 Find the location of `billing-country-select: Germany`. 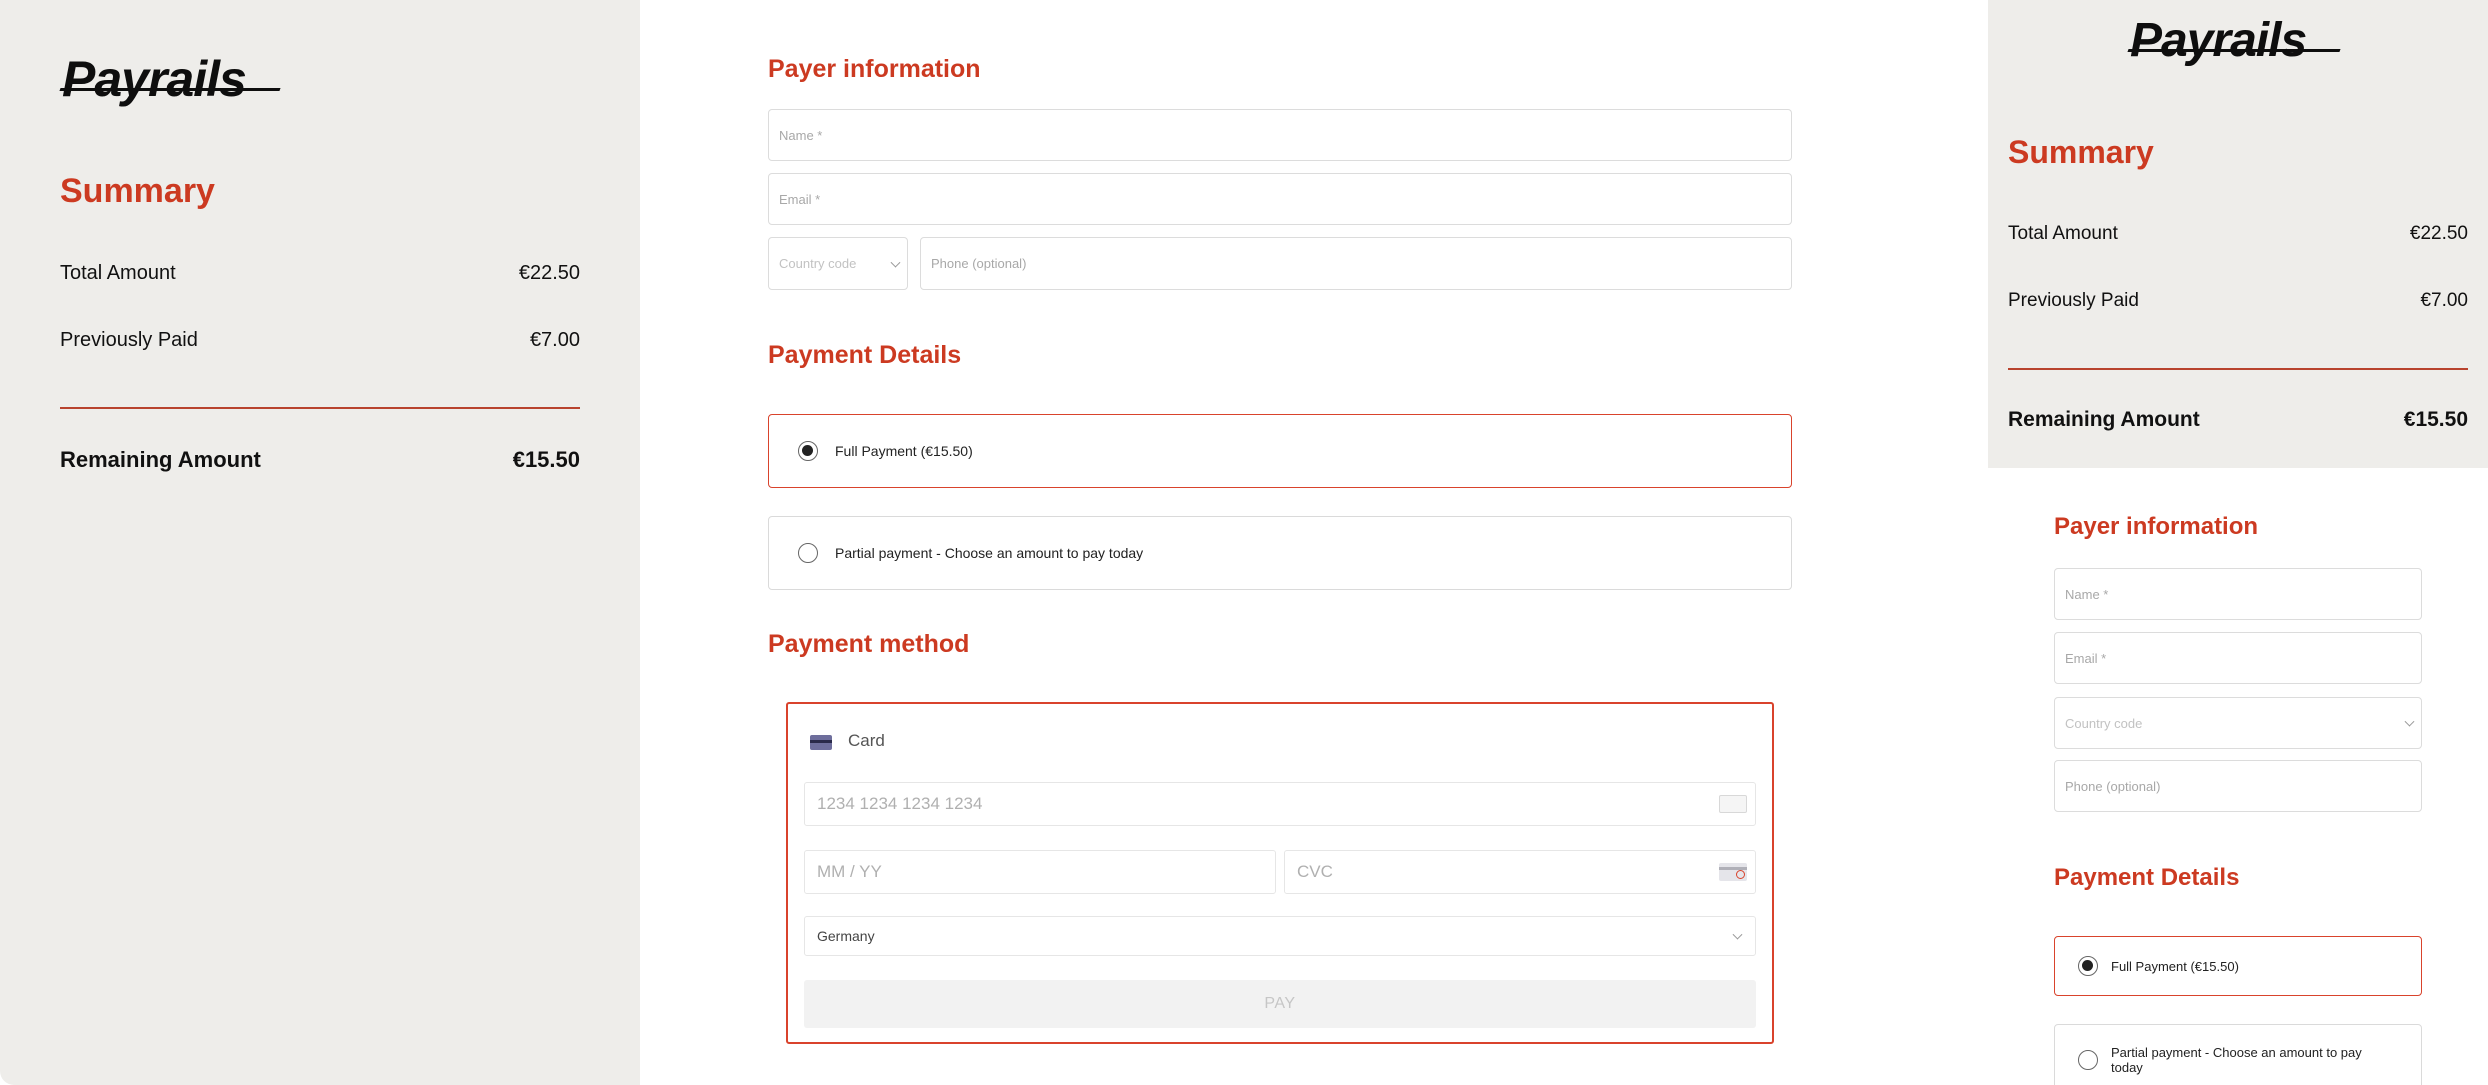

billing-country-select: Germany is located at coordinates (1280, 936).